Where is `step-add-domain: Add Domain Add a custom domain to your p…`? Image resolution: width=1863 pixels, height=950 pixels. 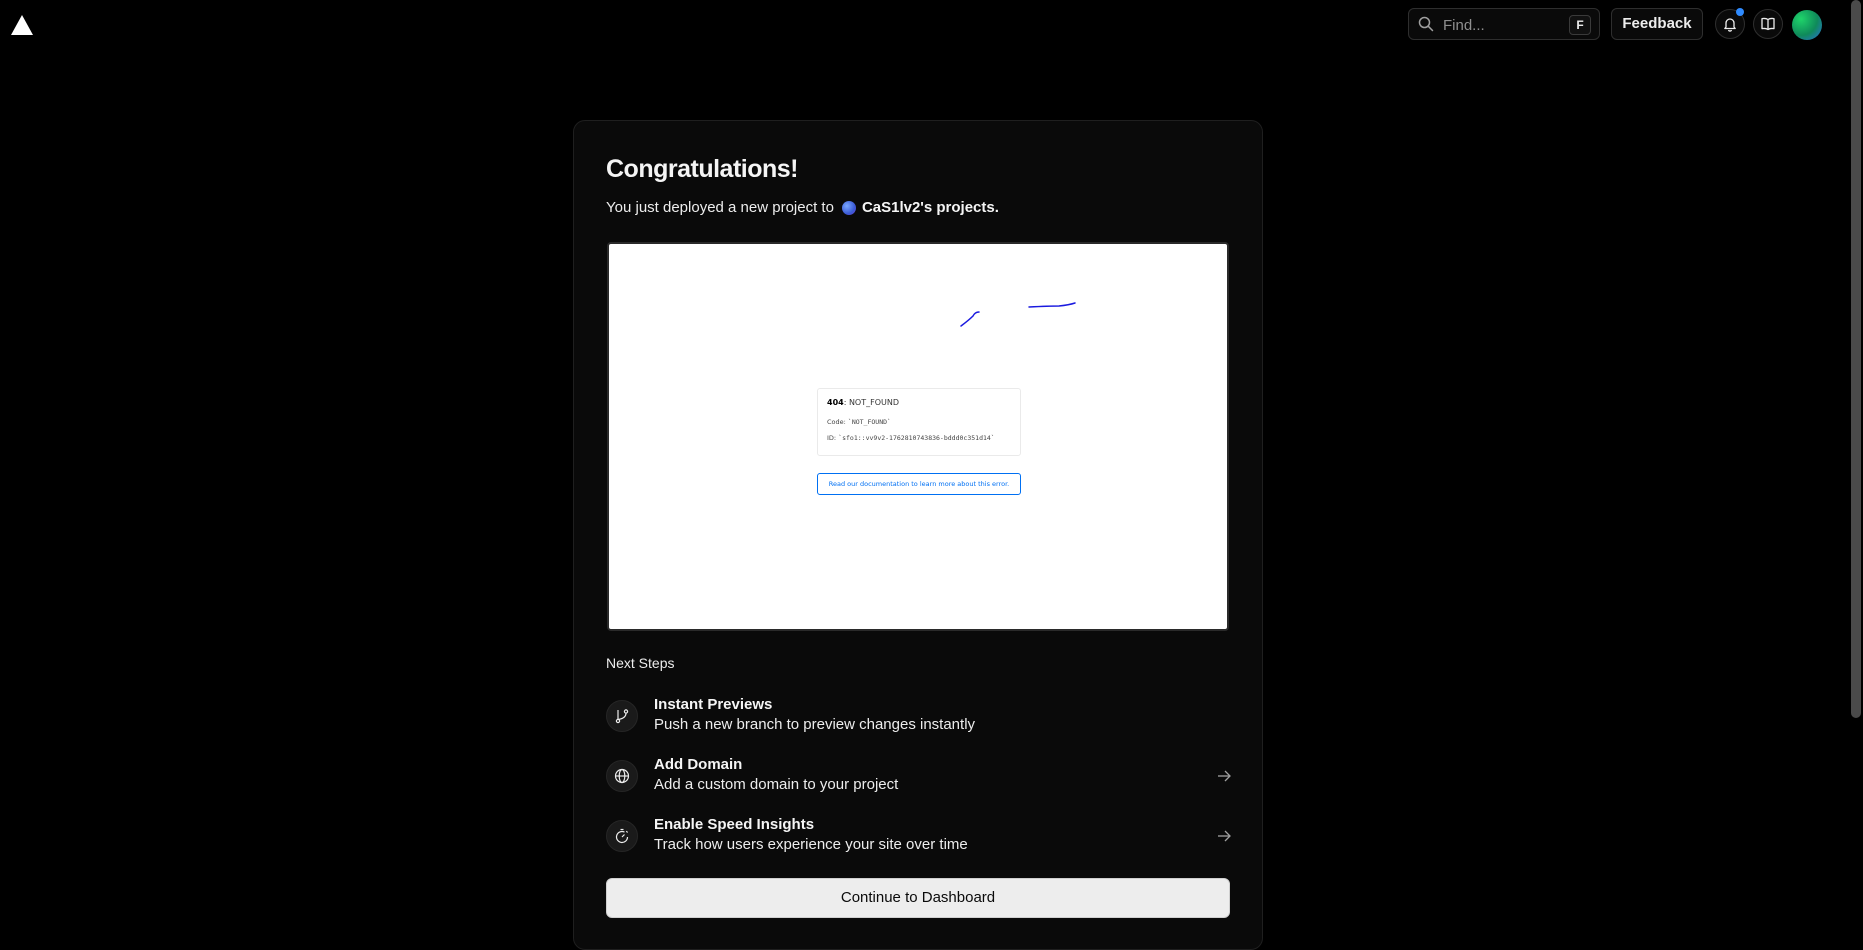
step-add-domain: Add Domain Add a custom domain to your p… is located at coordinates (919, 778).